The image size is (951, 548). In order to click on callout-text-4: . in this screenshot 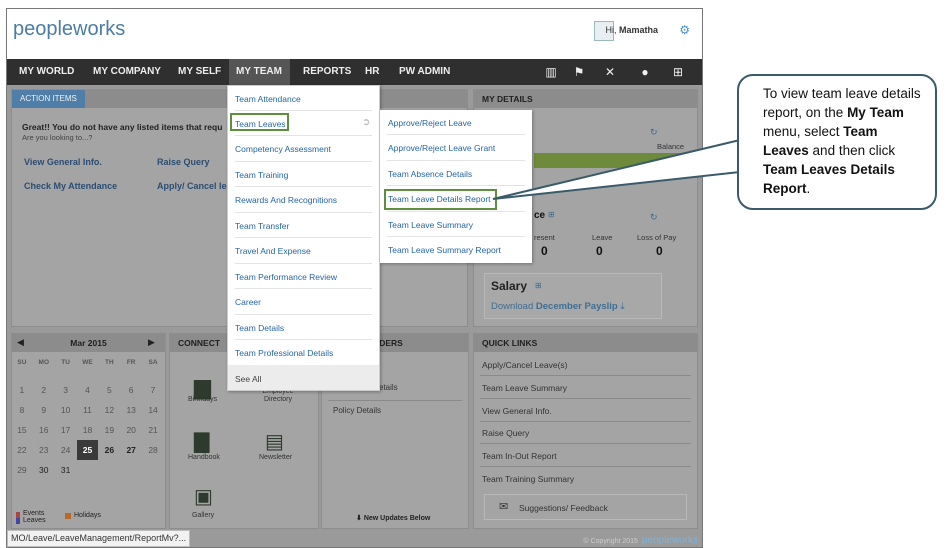, I will do `click(808, 188)`.